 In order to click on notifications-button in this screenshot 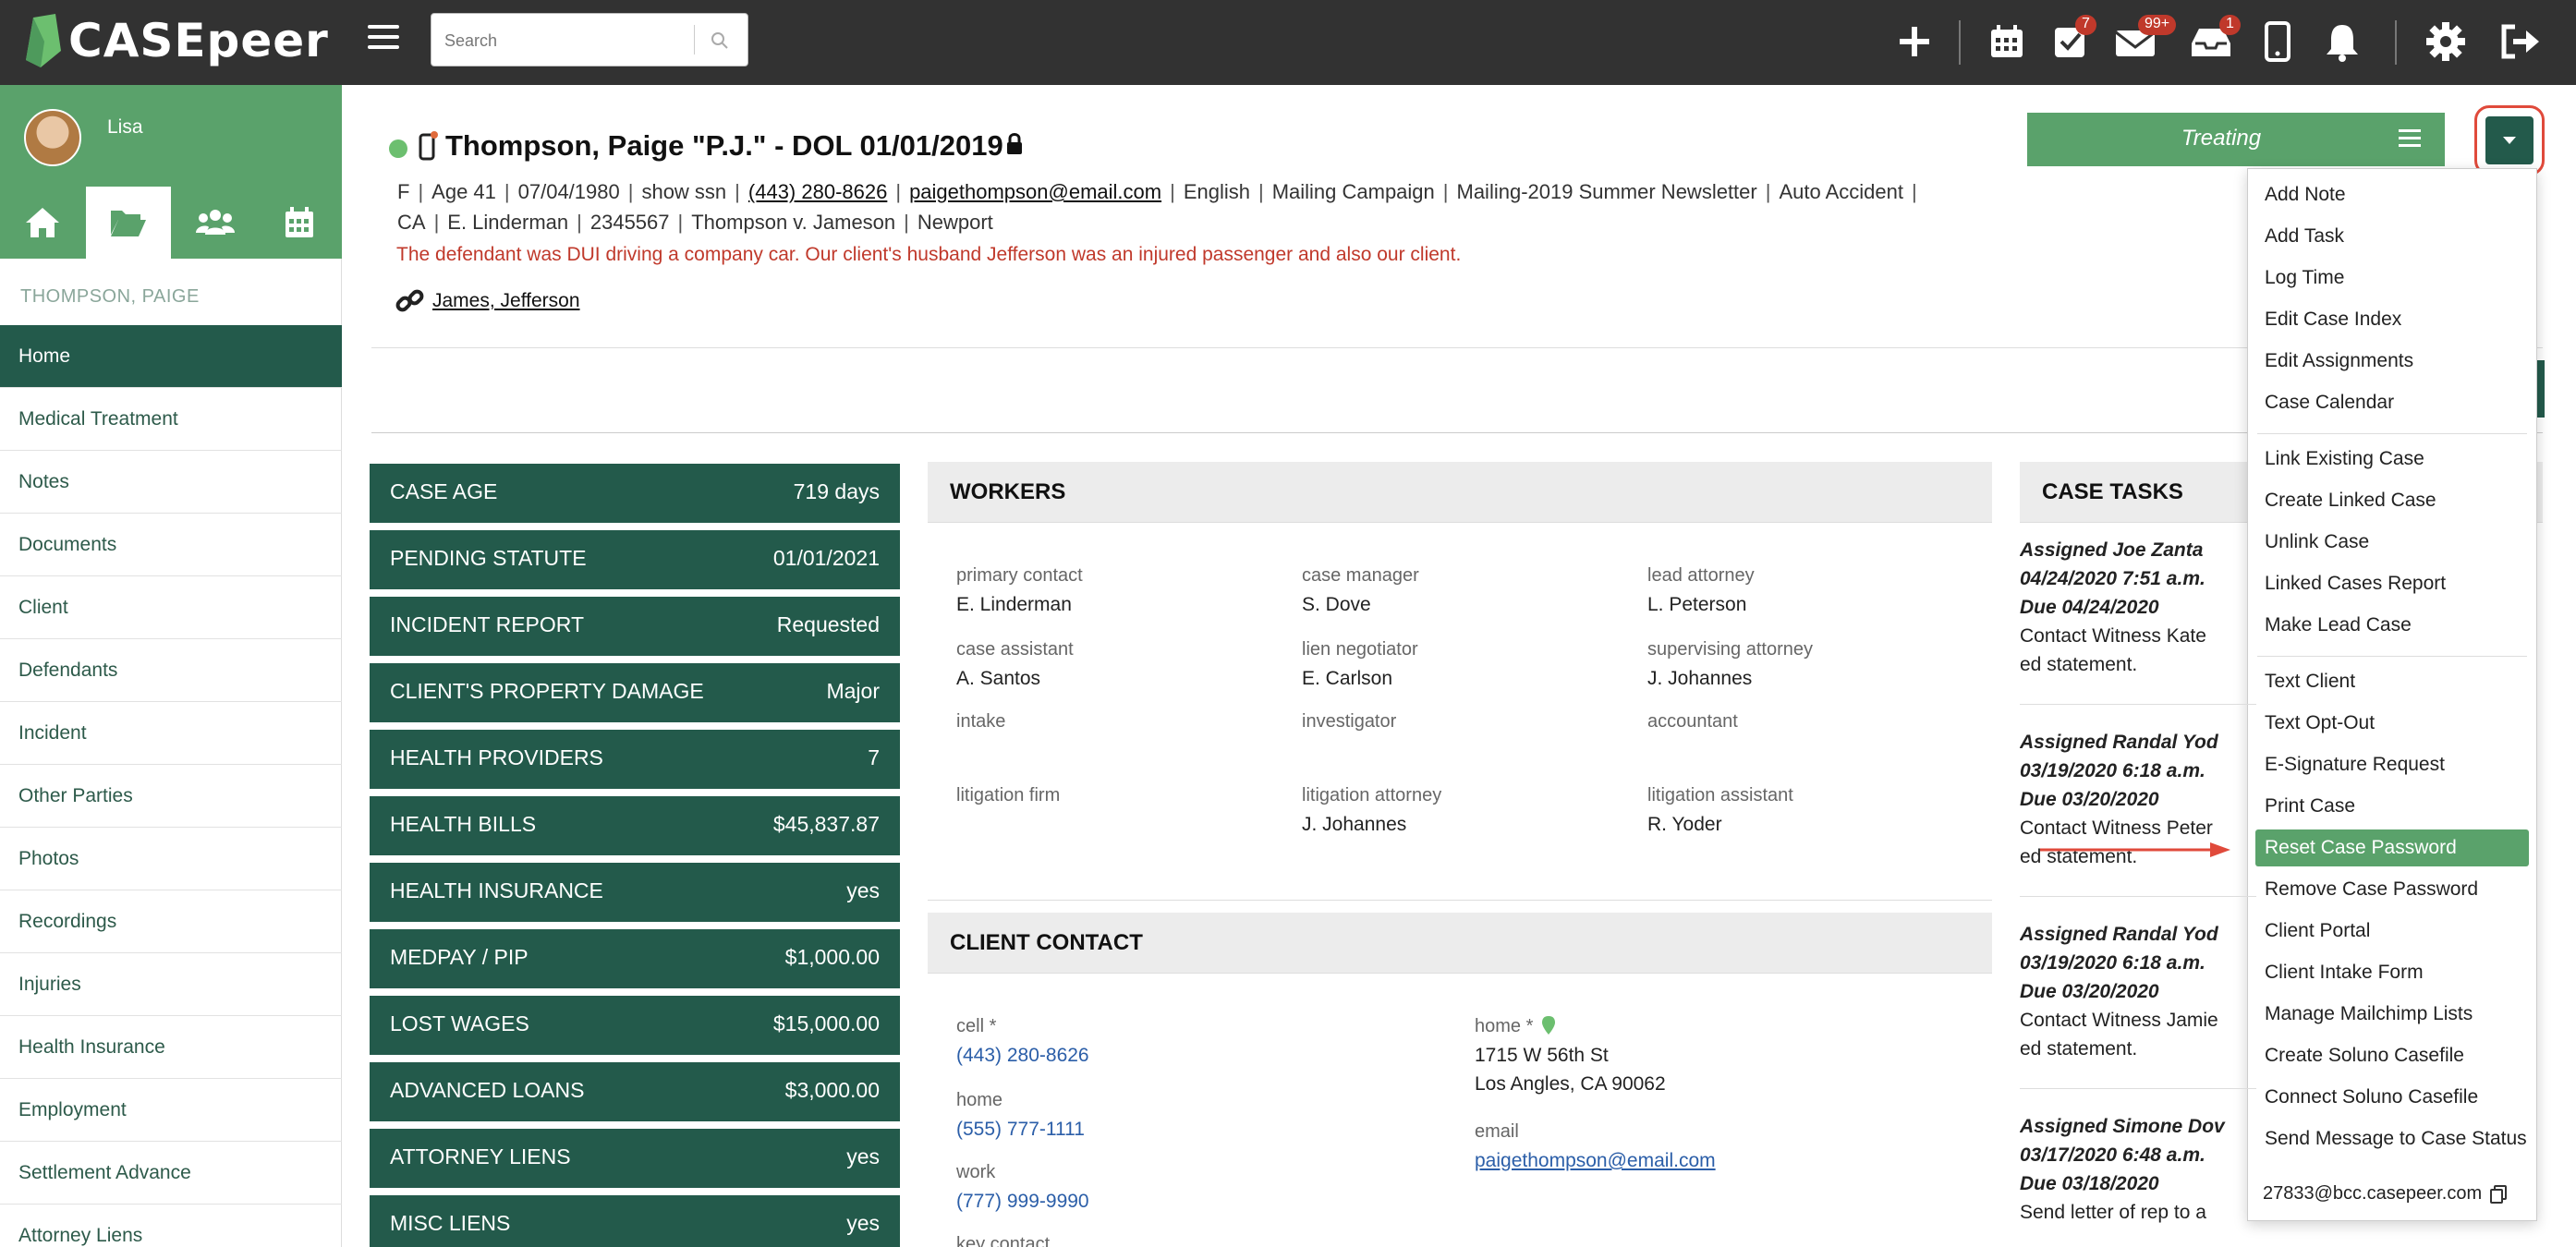, I will do `click(2342, 42)`.